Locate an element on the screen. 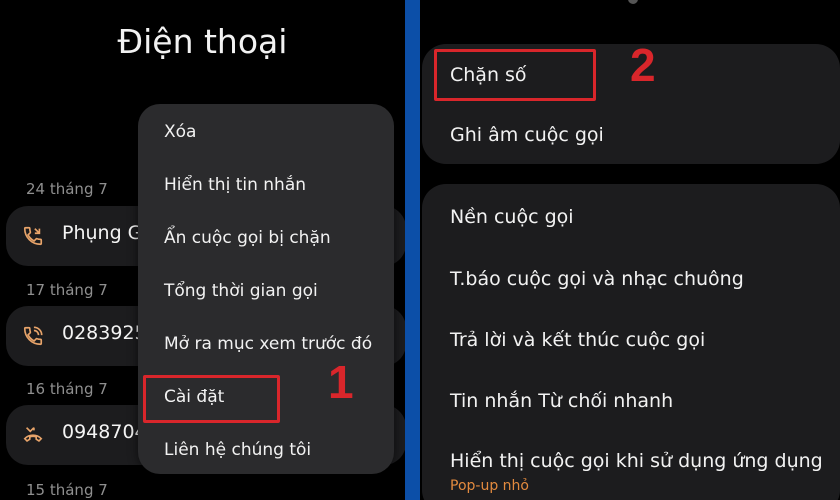 Image resolution: width=840 pixels, height=500 pixels. setting-answer-end-calls: Trả lời và kết thúc cuộc gọi is located at coordinates (577, 340).